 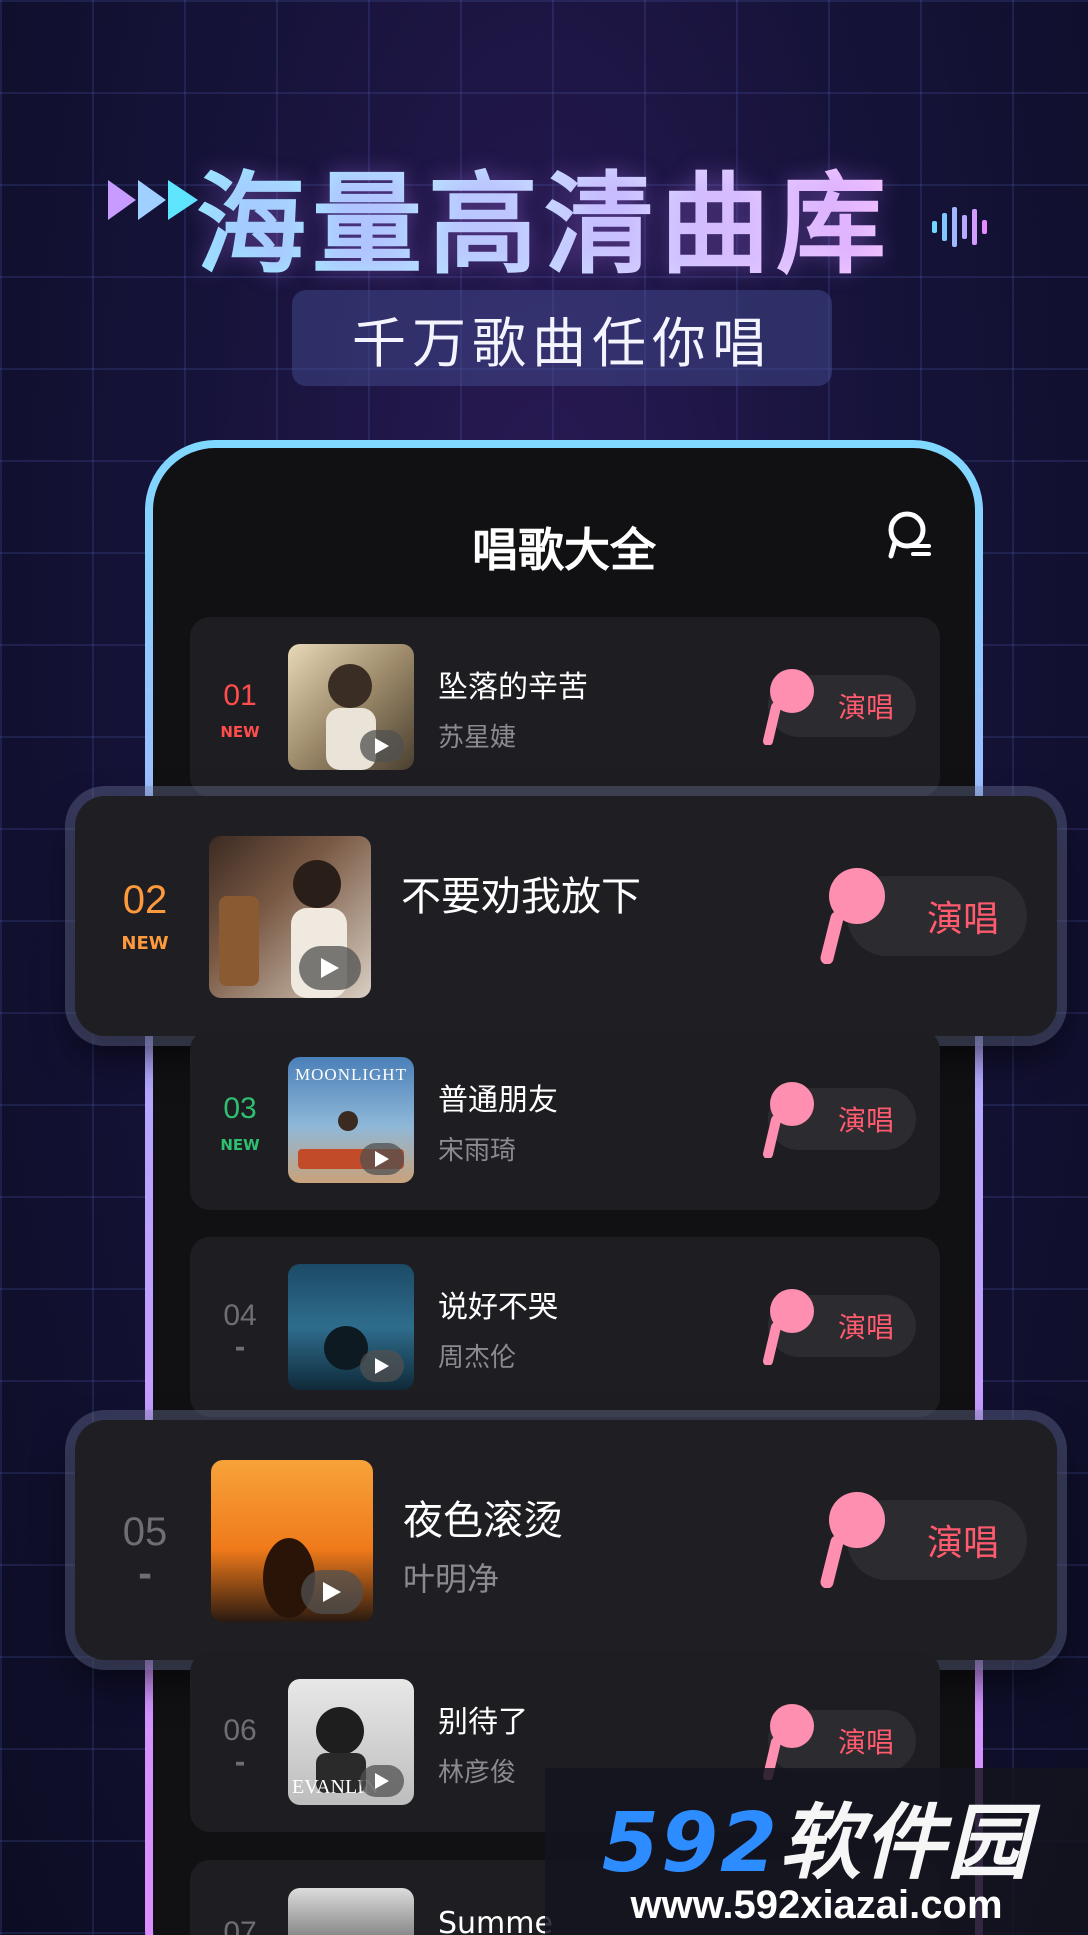 I want to click on rank-number: 02, so click(x=145, y=900).